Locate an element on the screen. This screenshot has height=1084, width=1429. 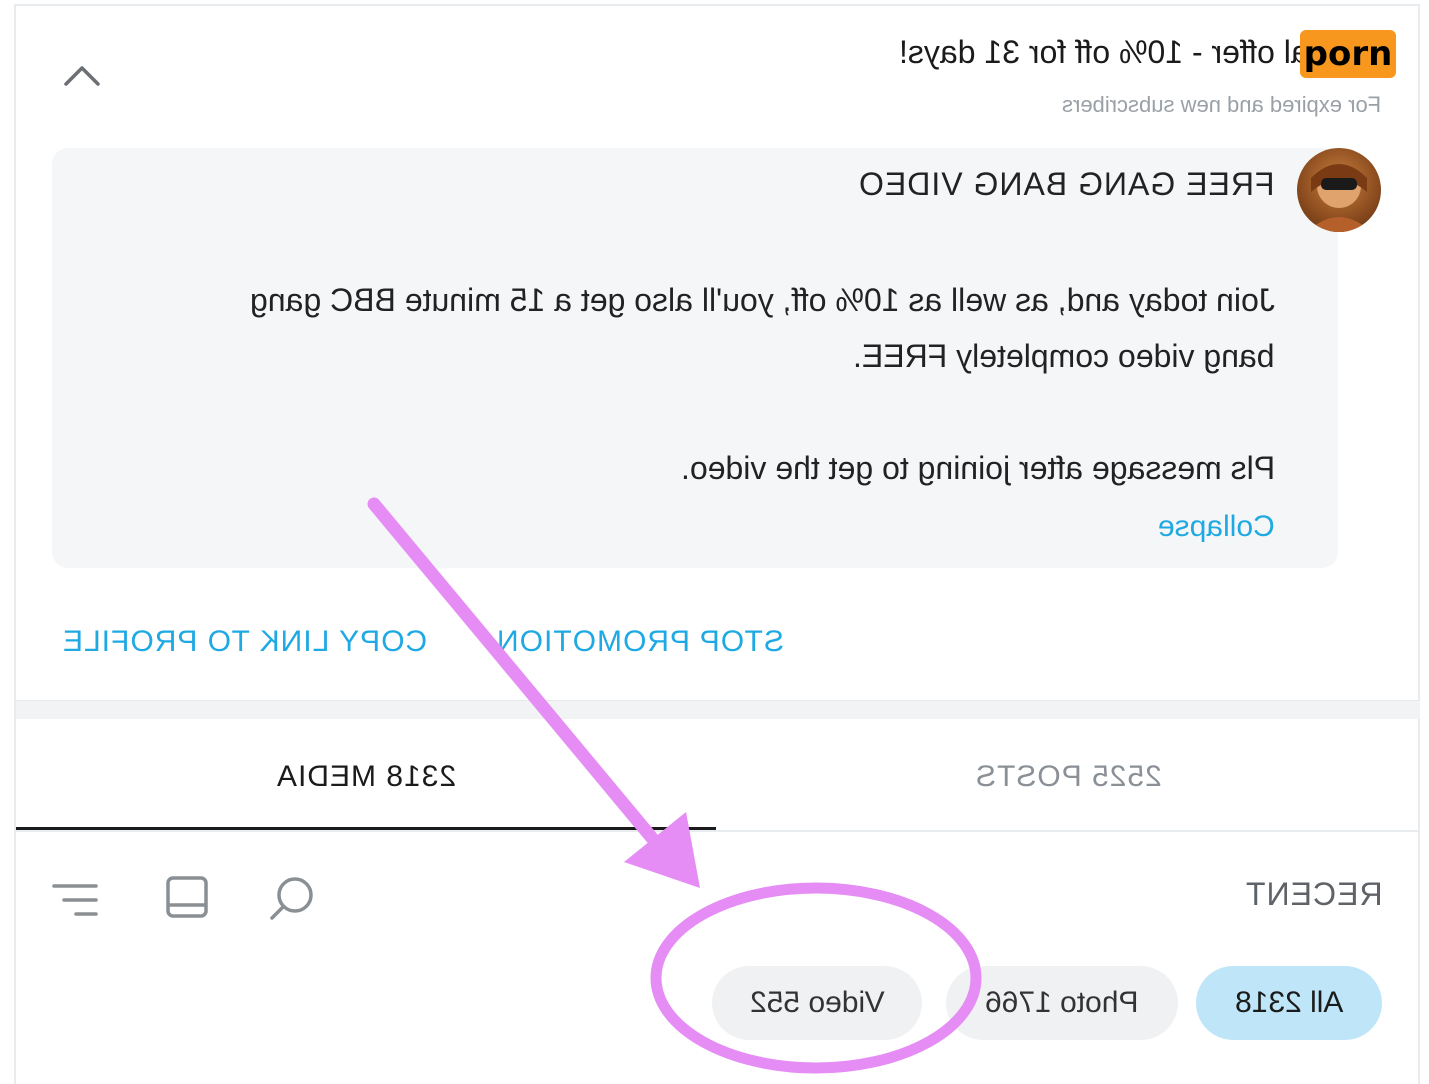
filter-pill-photo: Photo 1766 is located at coordinates (1062, 1003).